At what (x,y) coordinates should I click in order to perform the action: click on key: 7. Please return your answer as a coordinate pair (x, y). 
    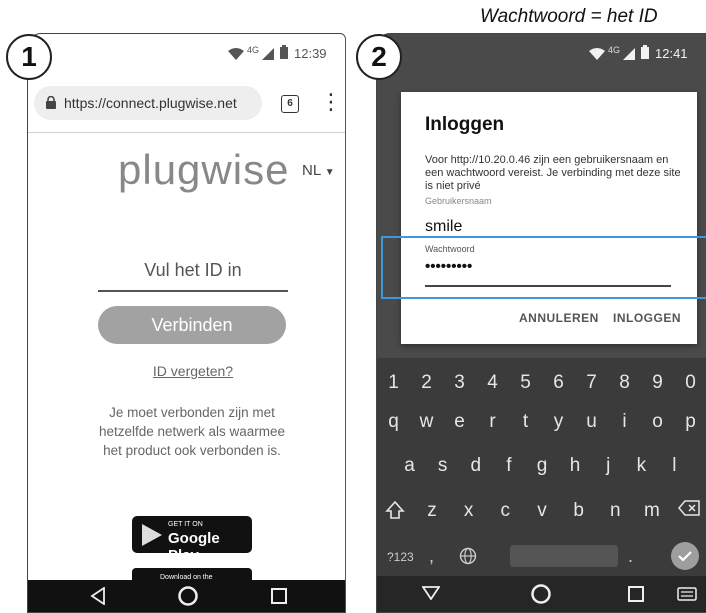
    Looking at the image, I should click on (592, 383).